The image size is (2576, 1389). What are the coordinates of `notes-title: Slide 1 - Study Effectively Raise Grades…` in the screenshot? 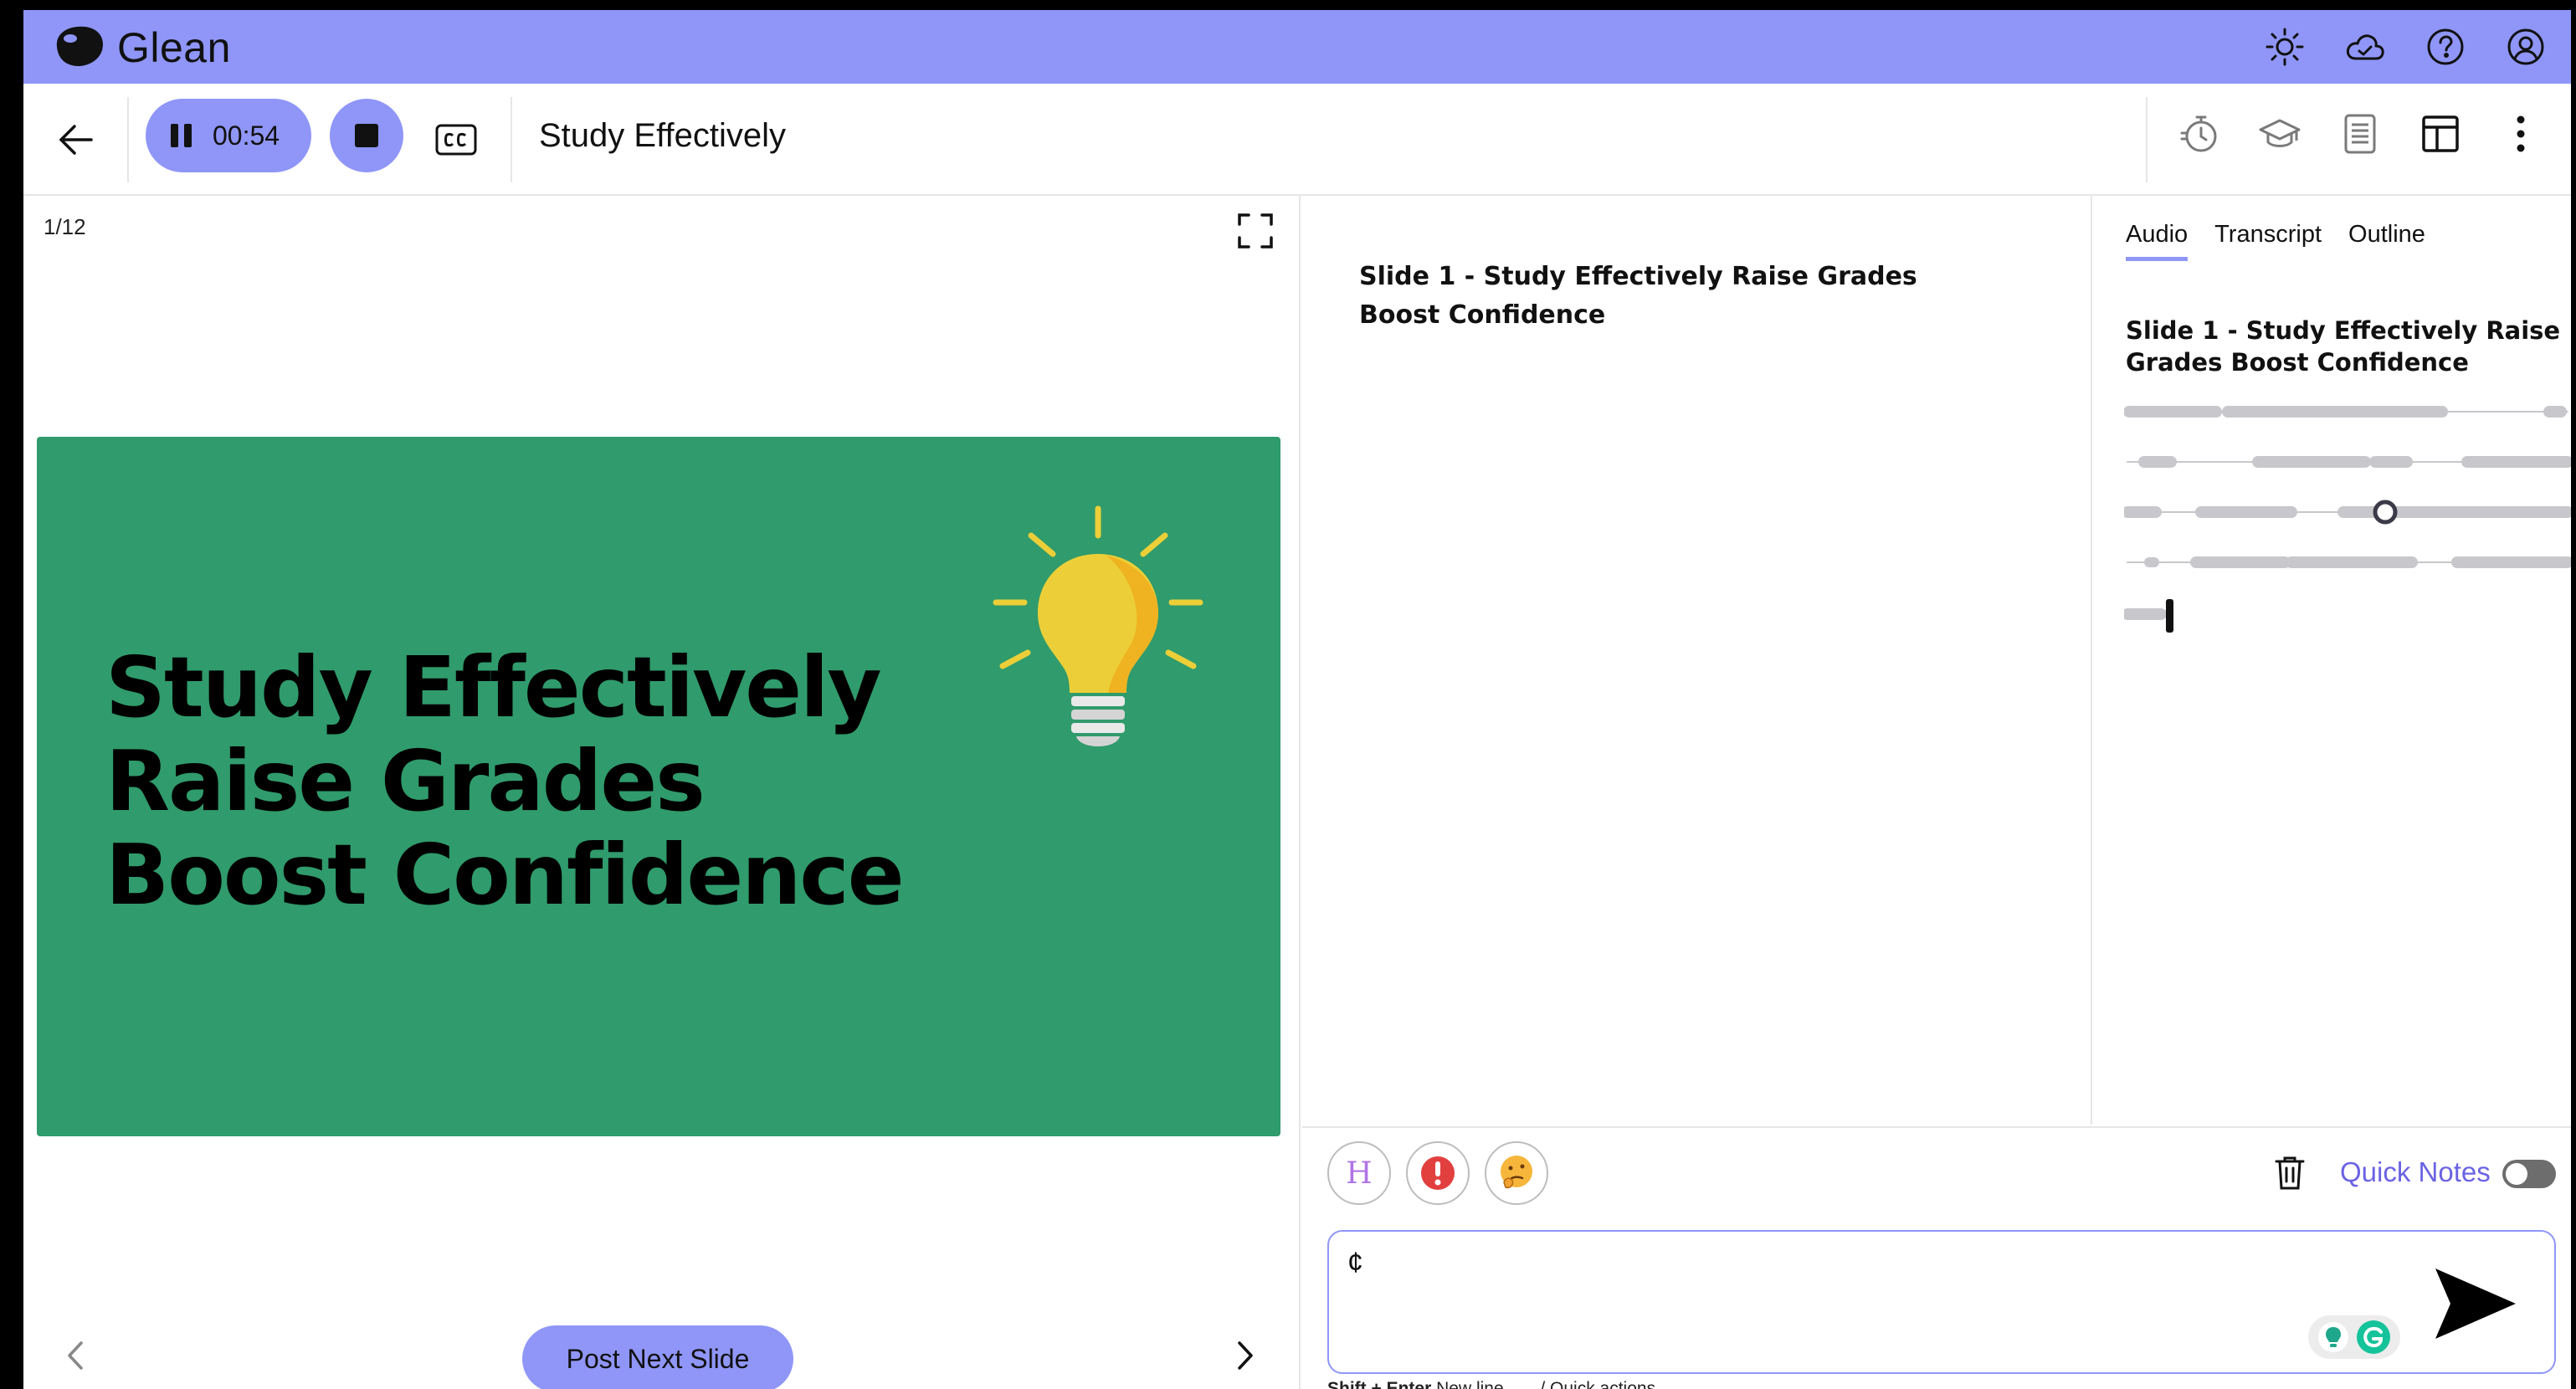 It's located at (1638, 296).